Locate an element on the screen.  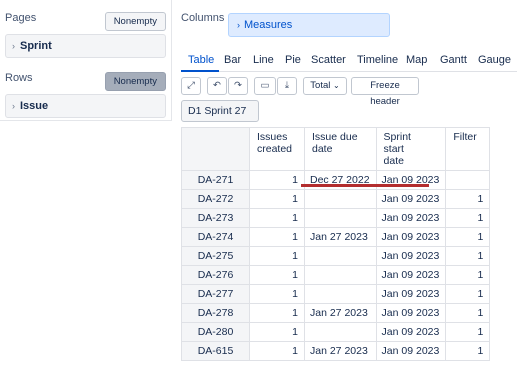
highlight-underline is located at coordinates (365, 185).